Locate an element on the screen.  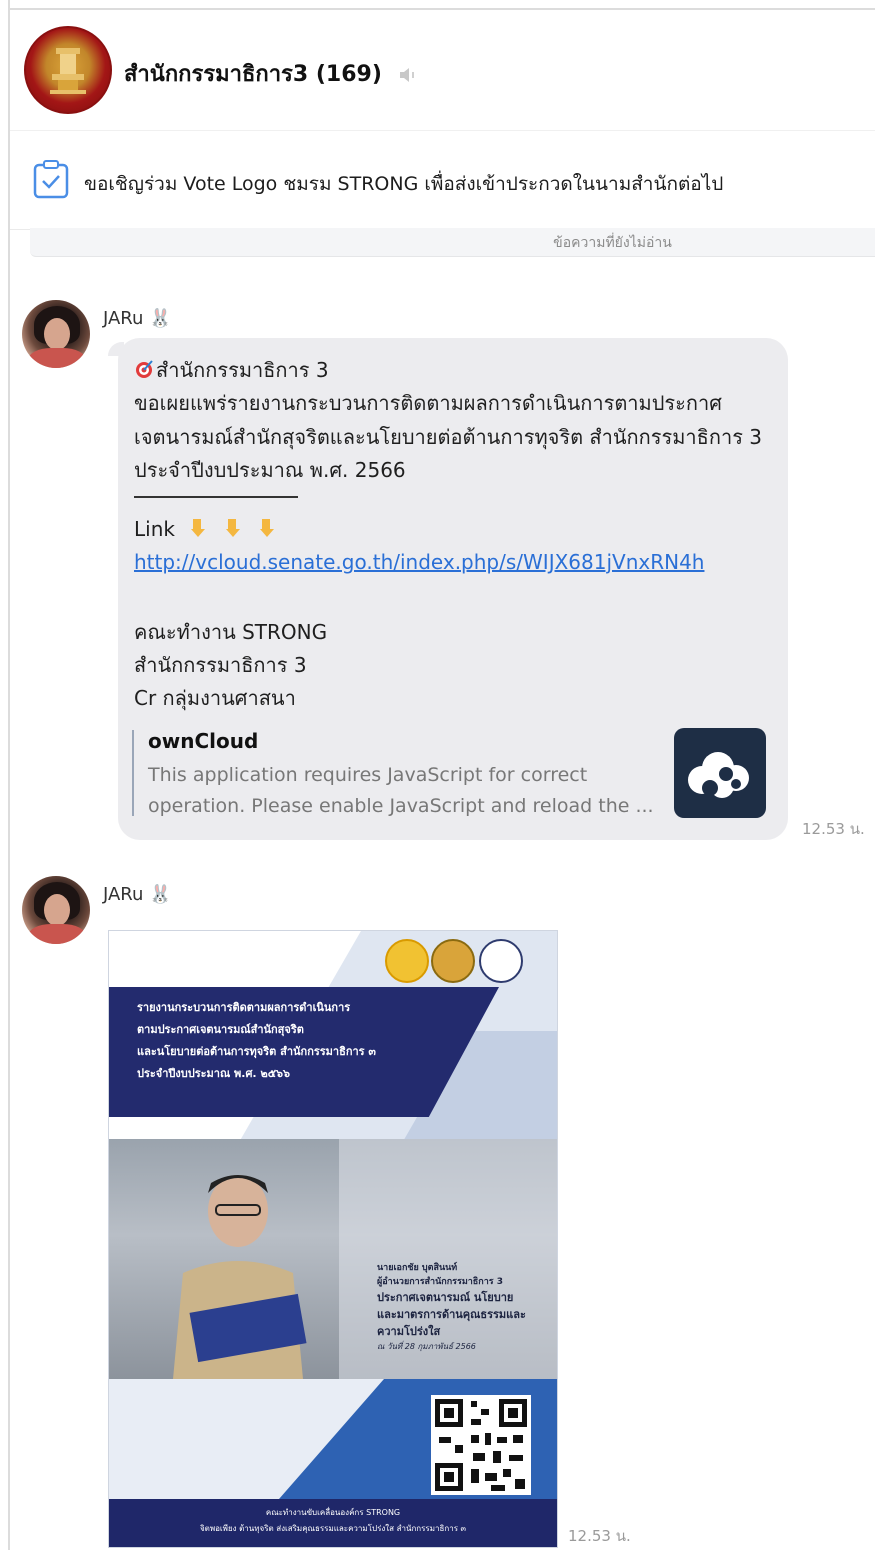
speaker-muted-icon is located at coordinates (406, 75).